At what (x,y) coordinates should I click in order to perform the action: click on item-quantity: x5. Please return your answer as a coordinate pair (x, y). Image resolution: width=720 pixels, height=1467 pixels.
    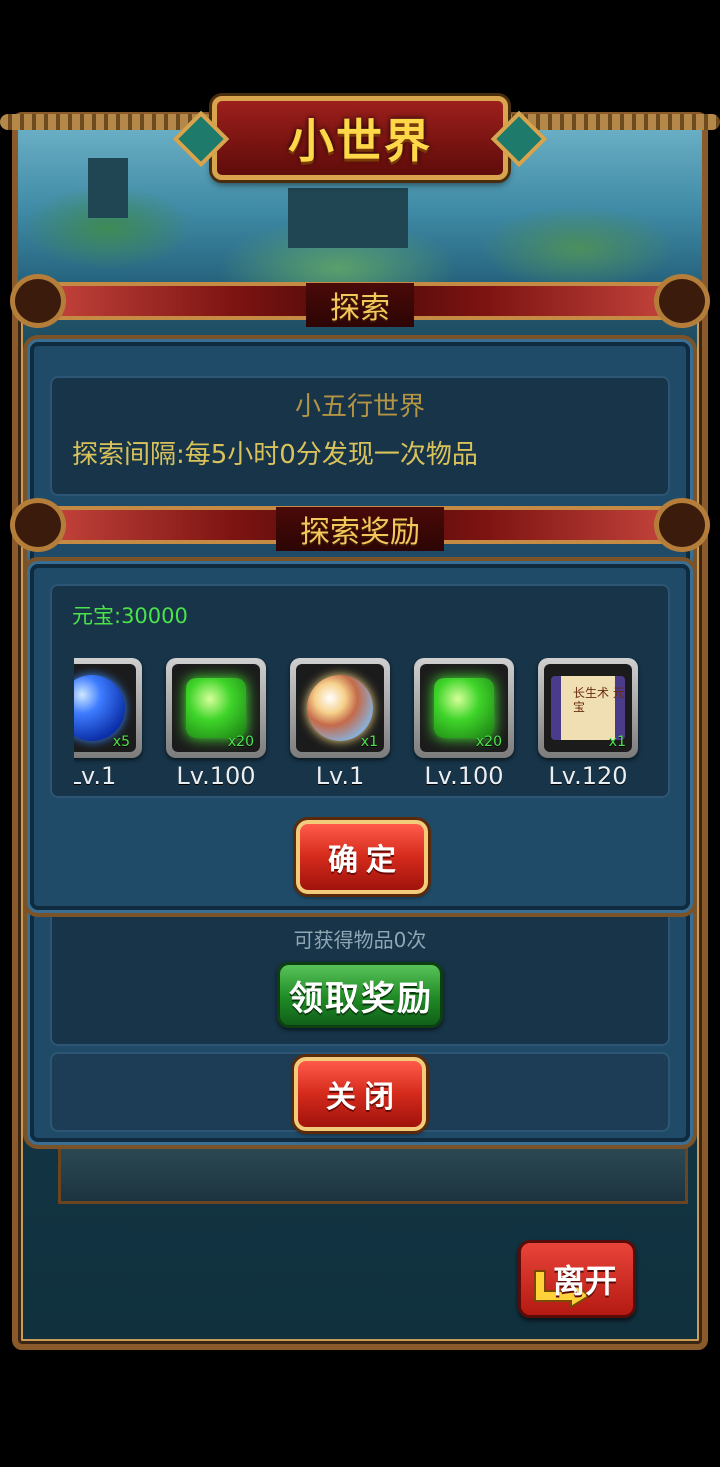
    Looking at the image, I should click on (121, 742).